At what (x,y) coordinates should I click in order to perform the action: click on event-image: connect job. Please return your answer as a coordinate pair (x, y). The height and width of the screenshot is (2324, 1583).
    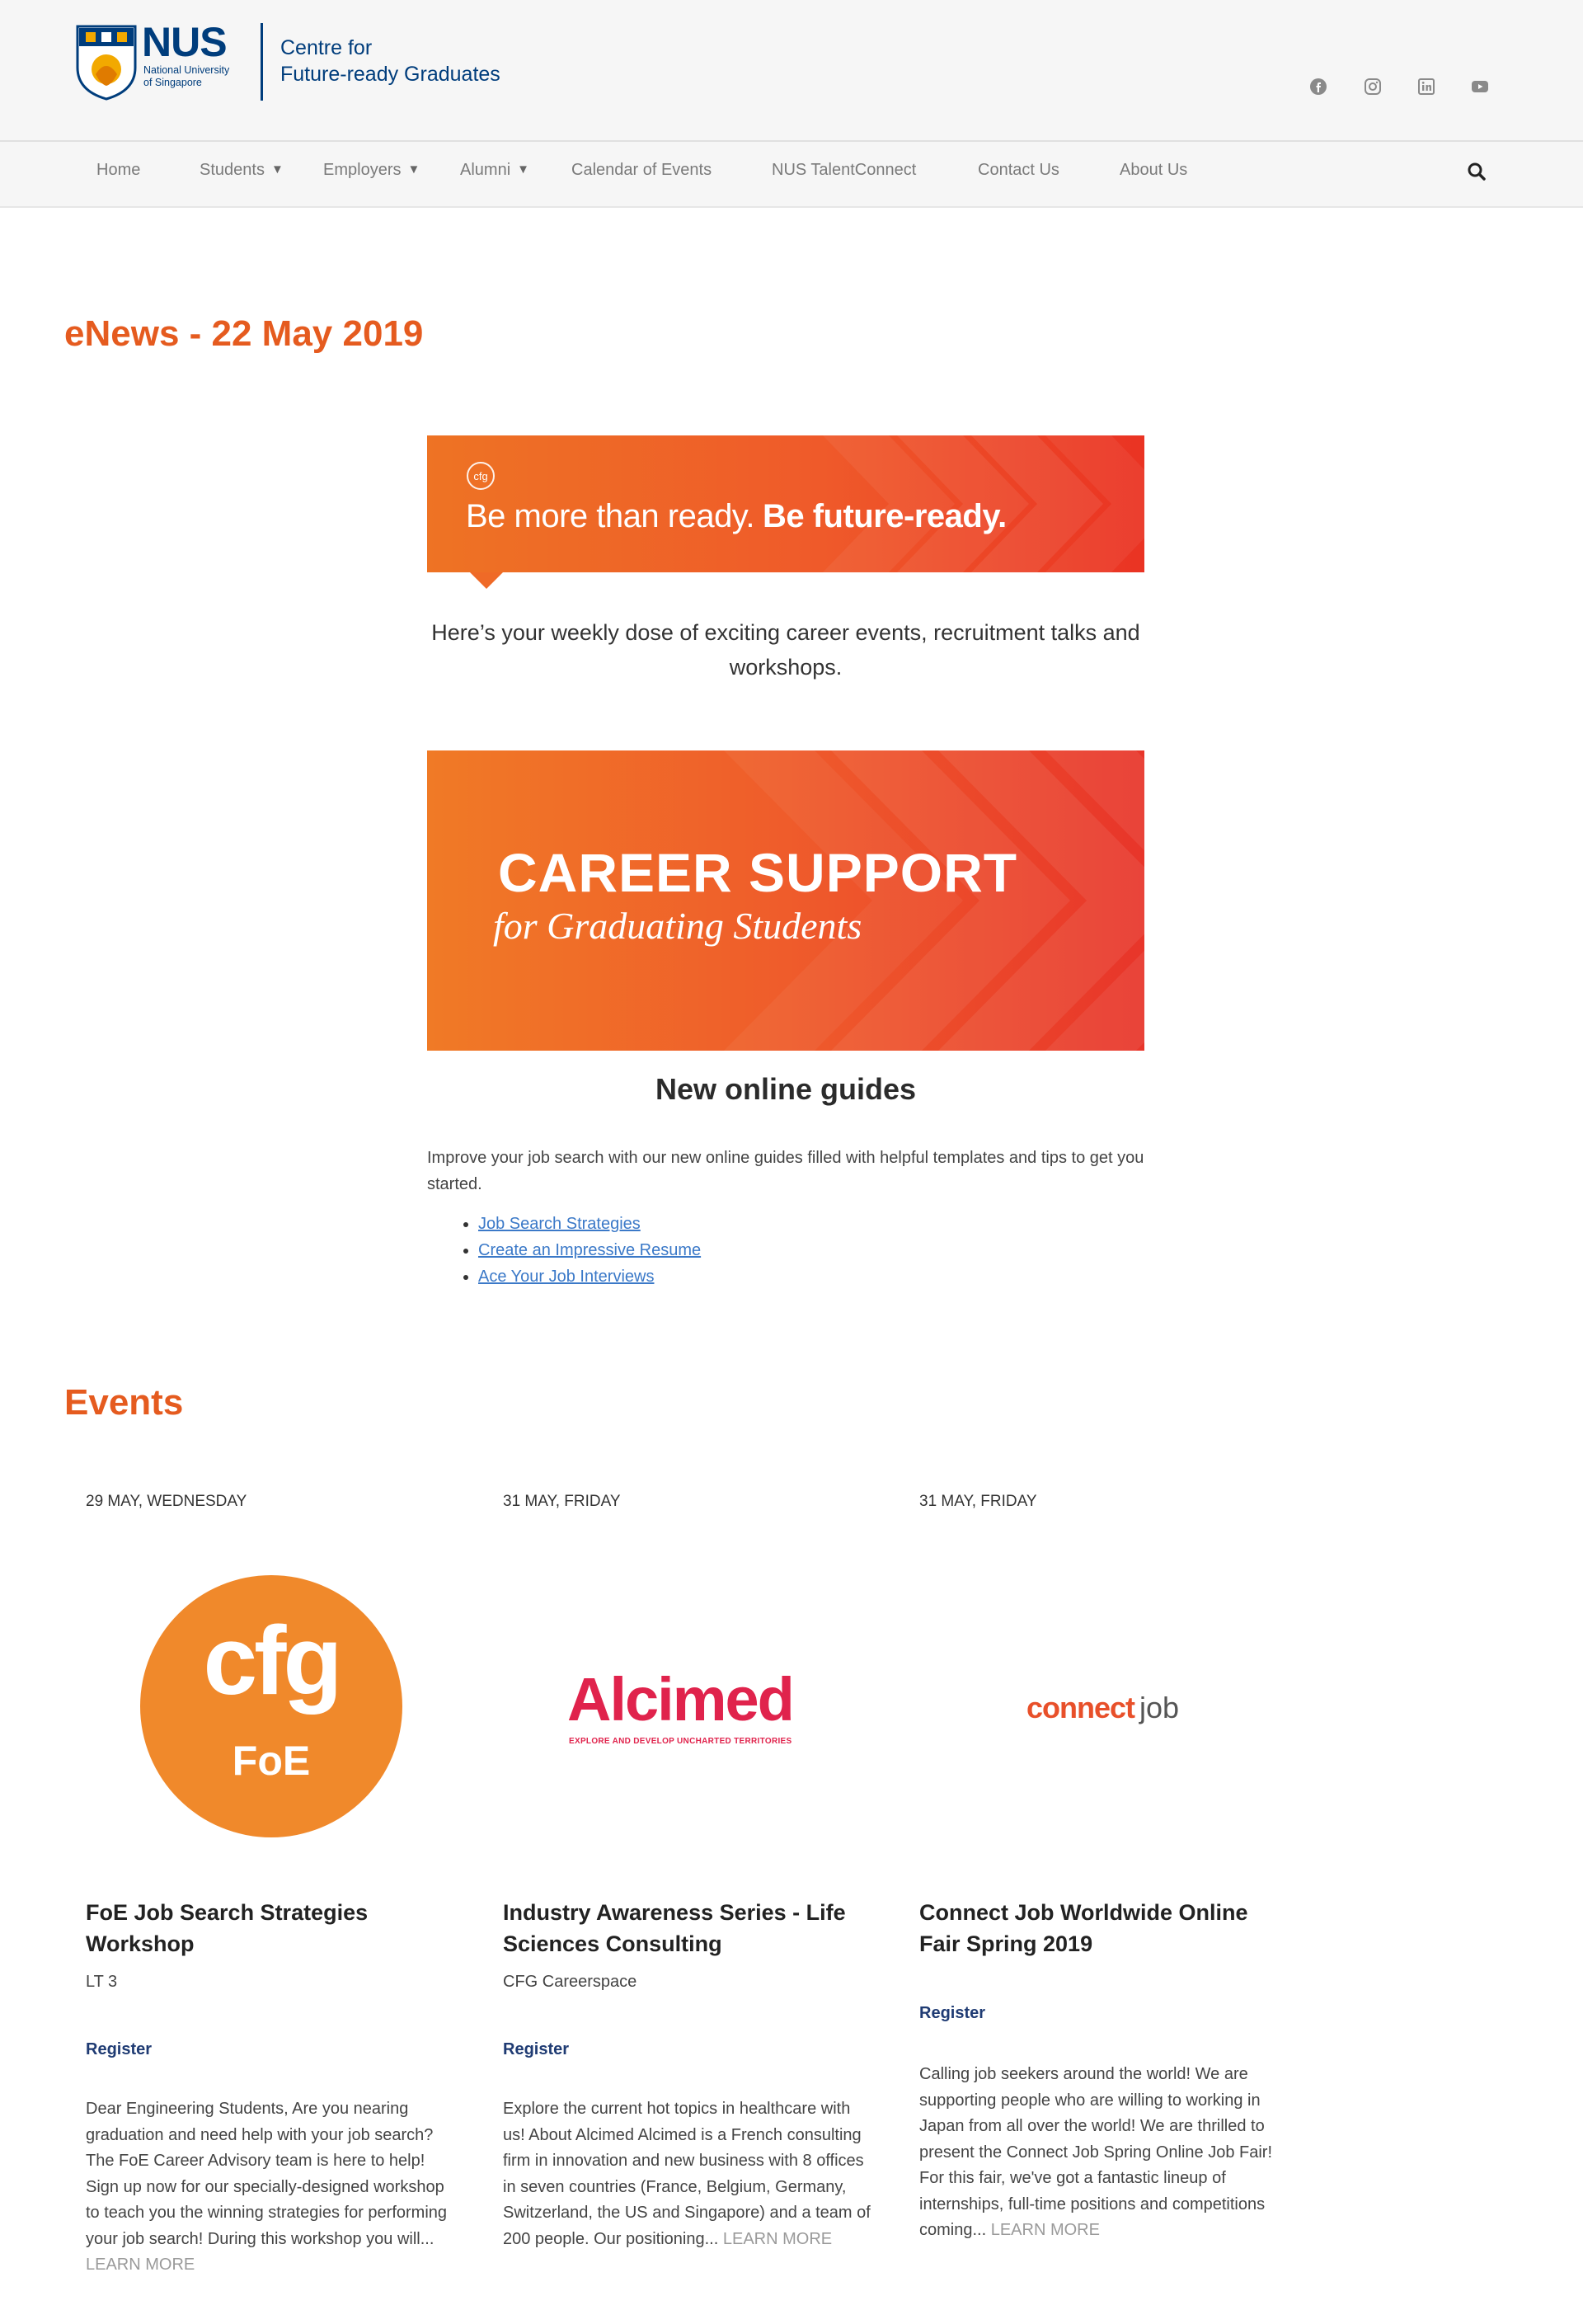
    Looking at the image, I should click on (1107, 1699).